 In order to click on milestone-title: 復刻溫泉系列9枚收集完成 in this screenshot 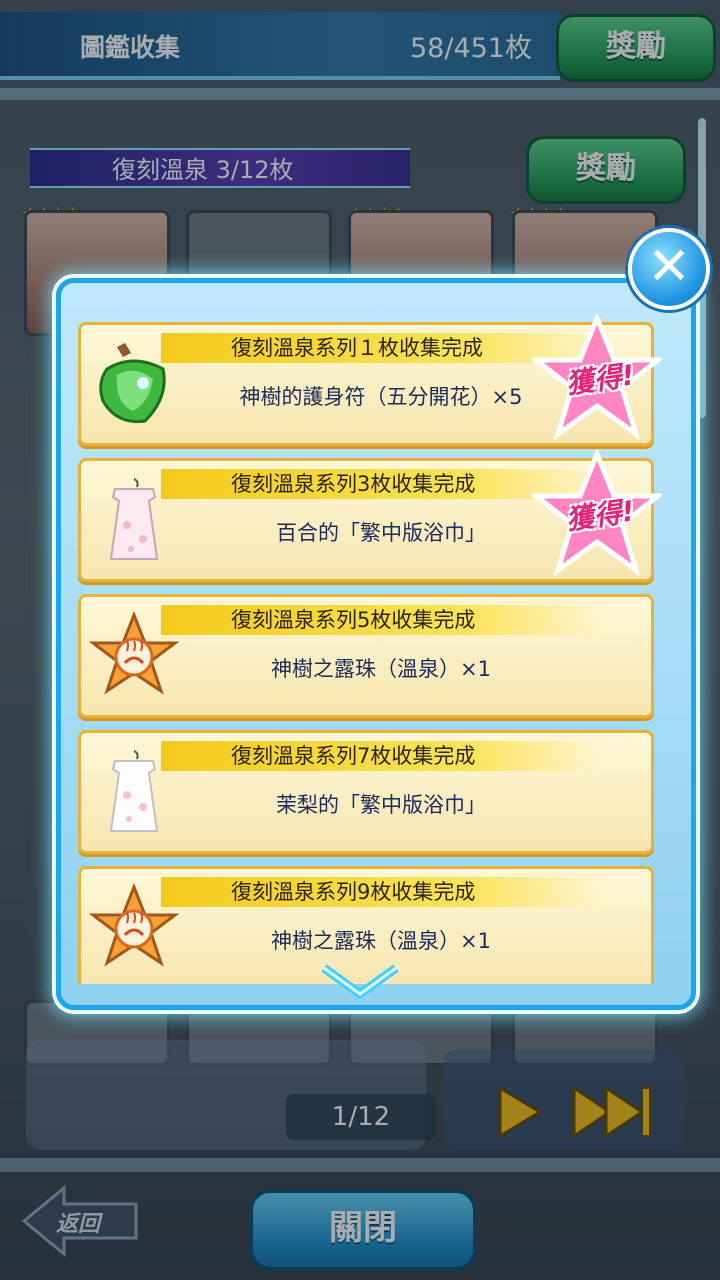, I will do `click(381, 892)`.